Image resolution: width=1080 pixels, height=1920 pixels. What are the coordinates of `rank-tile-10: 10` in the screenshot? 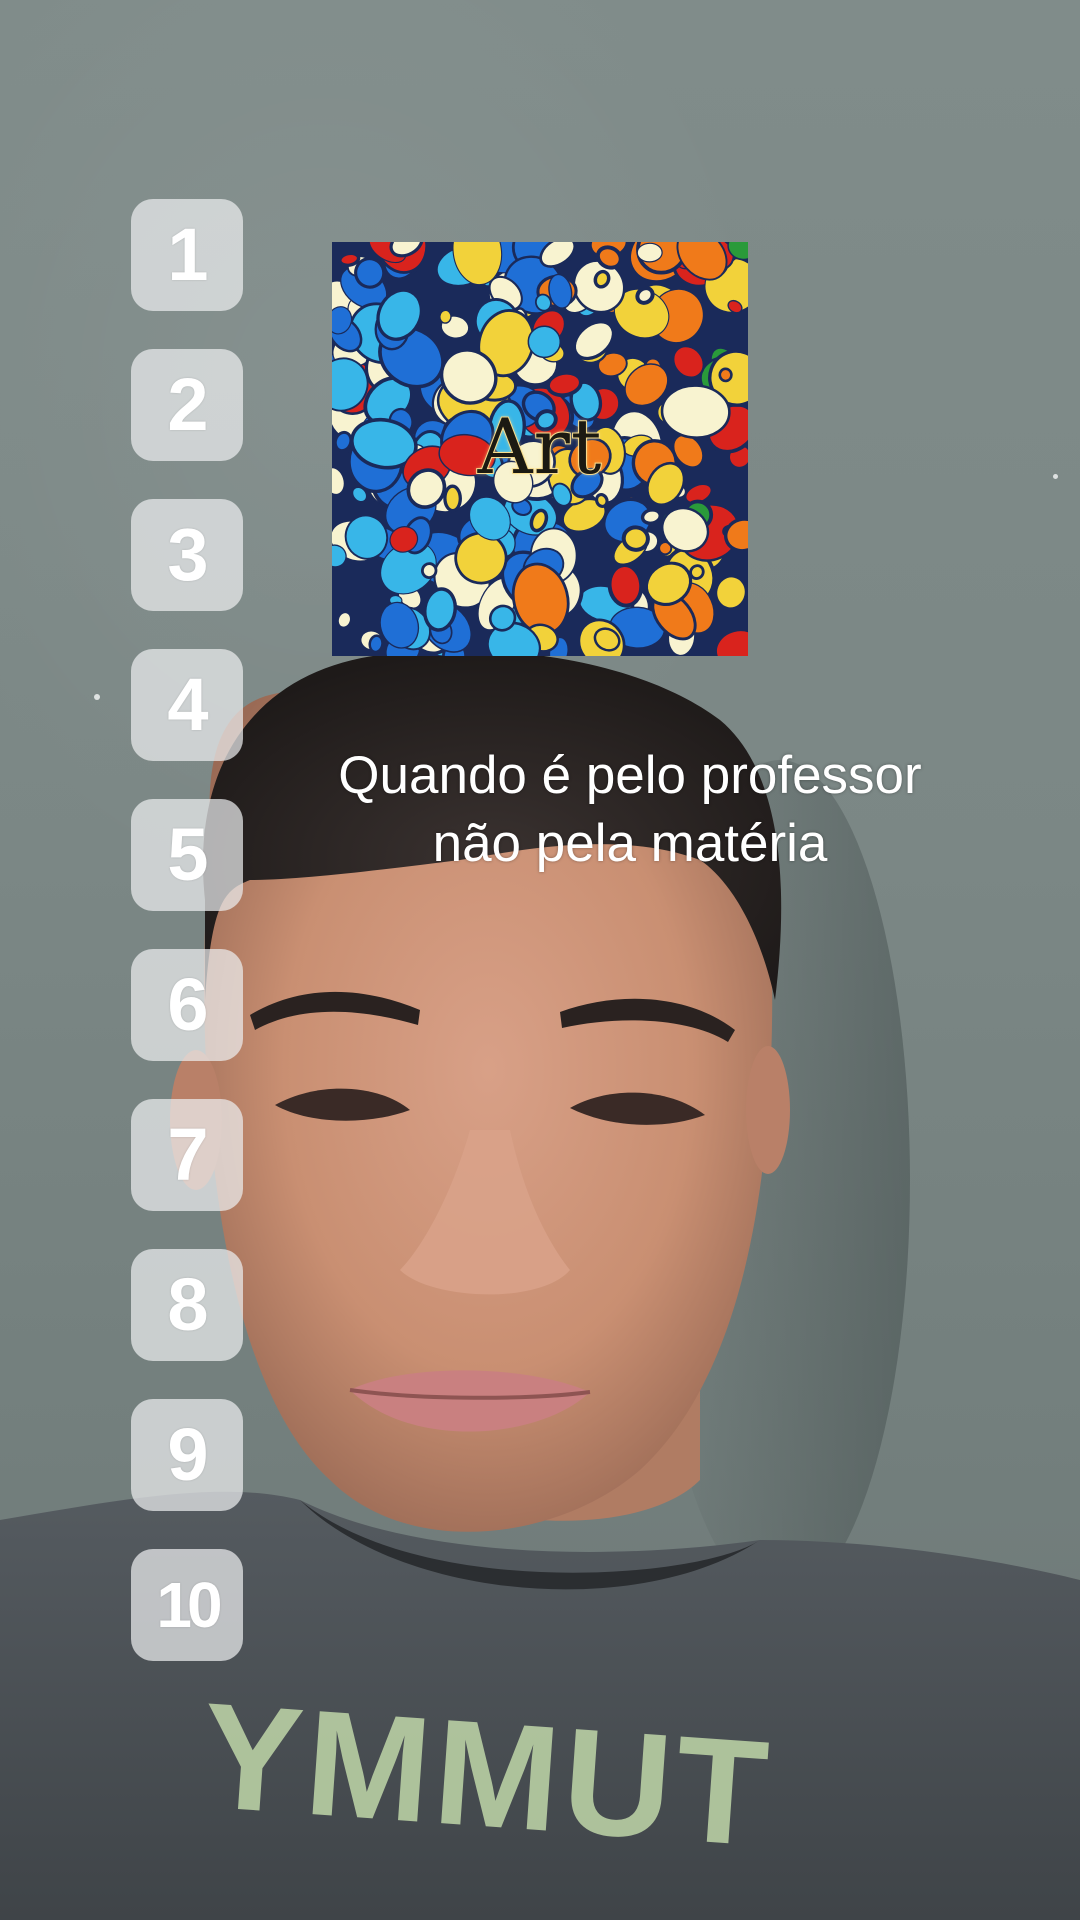 It's located at (187, 1605).